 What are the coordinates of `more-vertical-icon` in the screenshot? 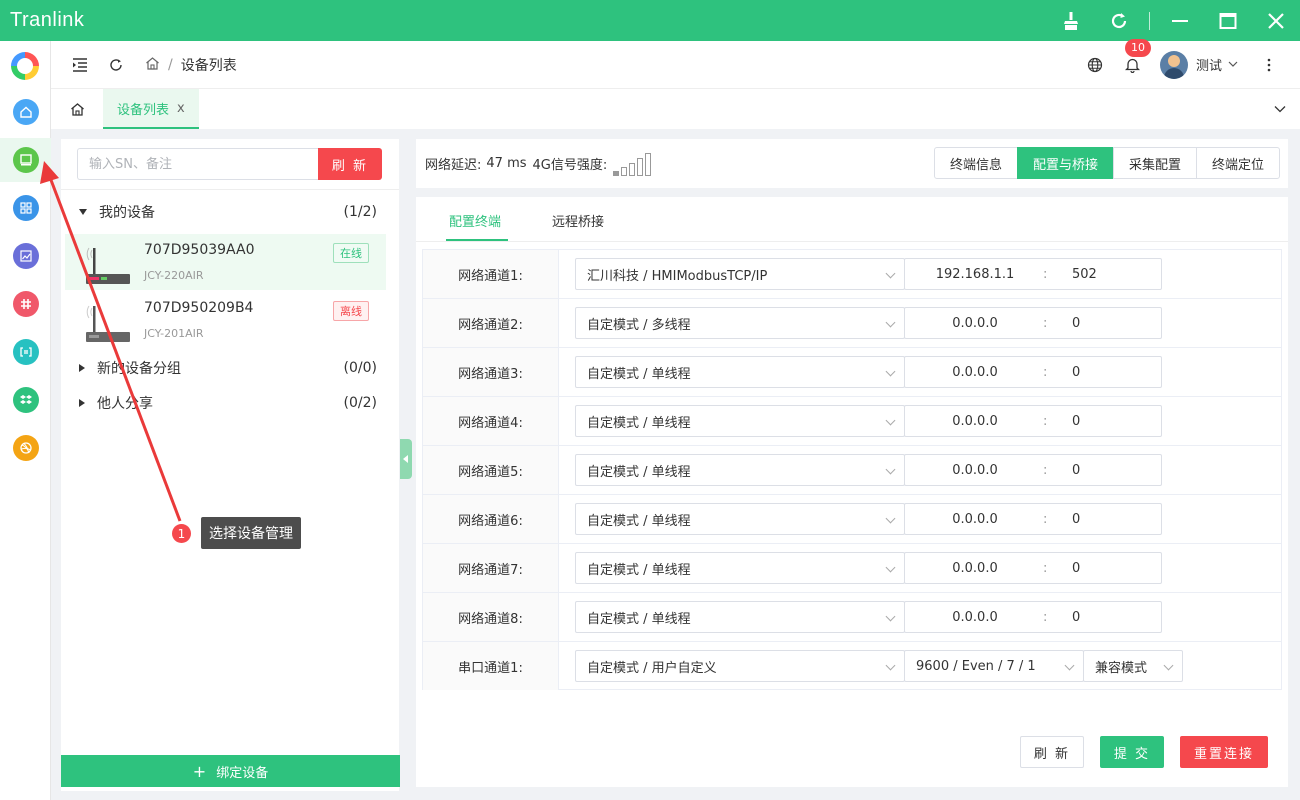 It's located at (1269, 65).